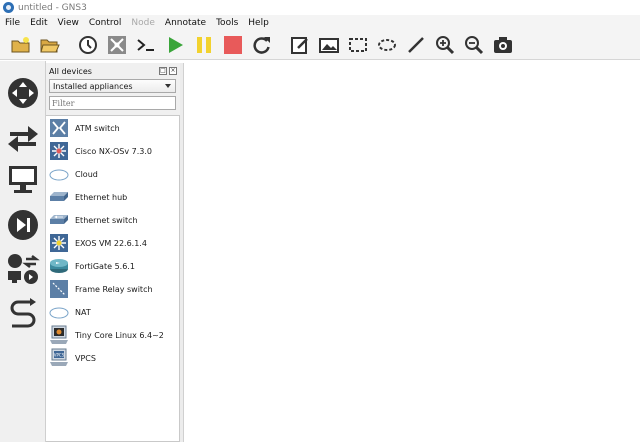 The width and height of the screenshot is (640, 442). Describe the element at coordinates (59, 289) in the screenshot. I see `frame-relay-switch-icon` at that location.